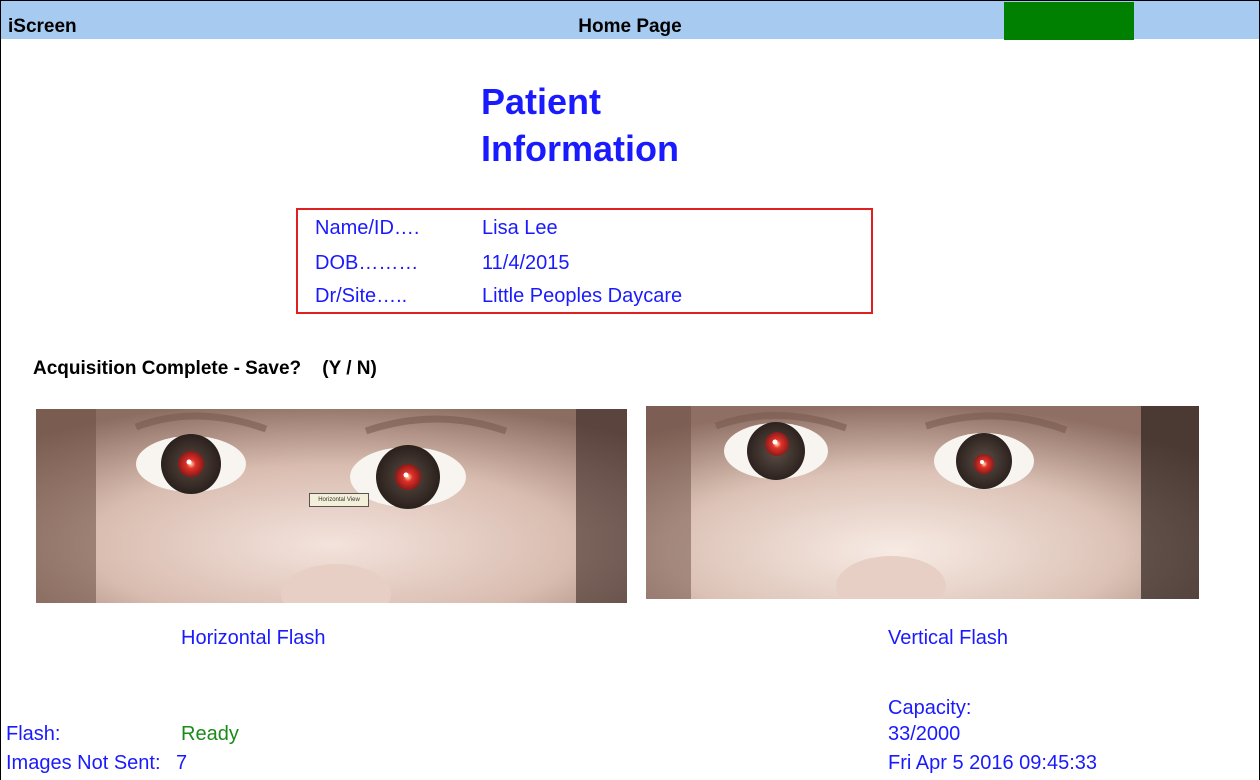 The height and width of the screenshot is (780, 1260). I want to click on capacity-value: 33/2000, so click(924, 734).